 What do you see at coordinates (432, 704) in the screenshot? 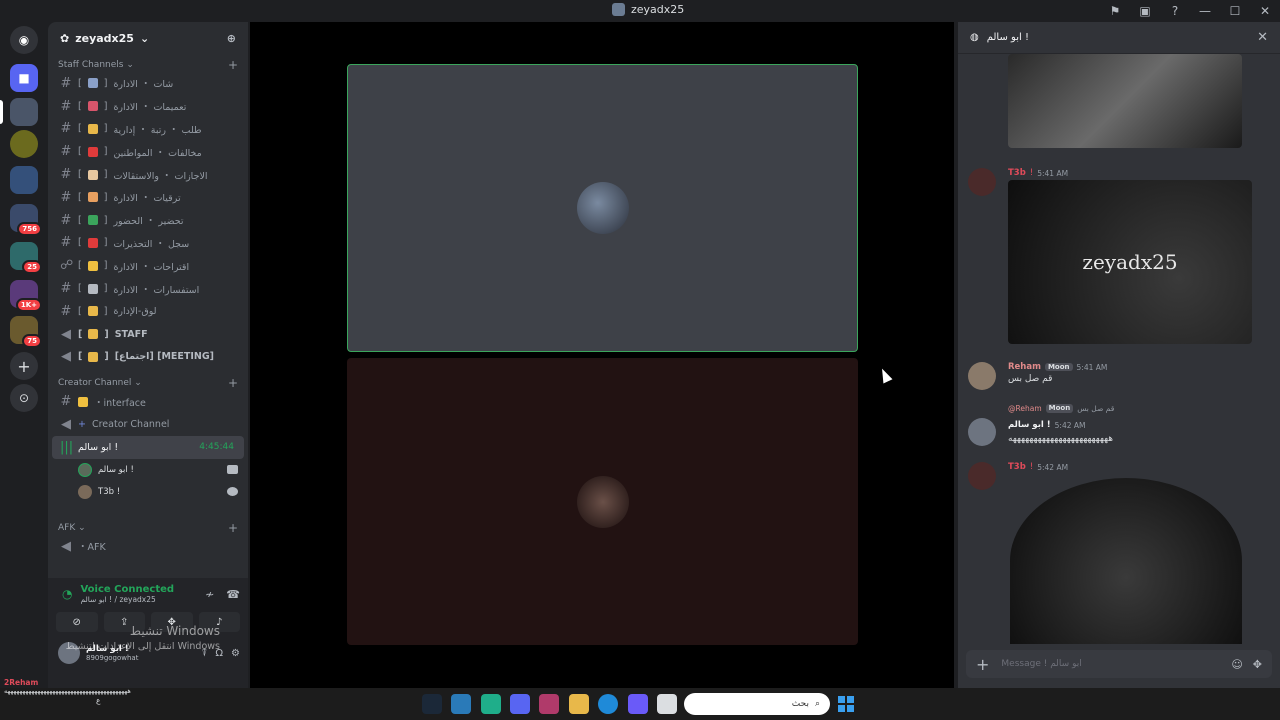
I see `steam-icon` at bounding box center [432, 704].